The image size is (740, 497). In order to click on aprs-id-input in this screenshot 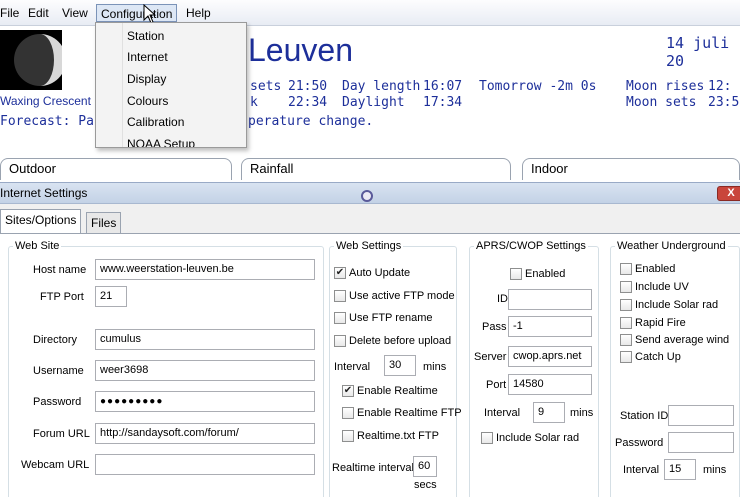, I will do `click(550, 299)`.